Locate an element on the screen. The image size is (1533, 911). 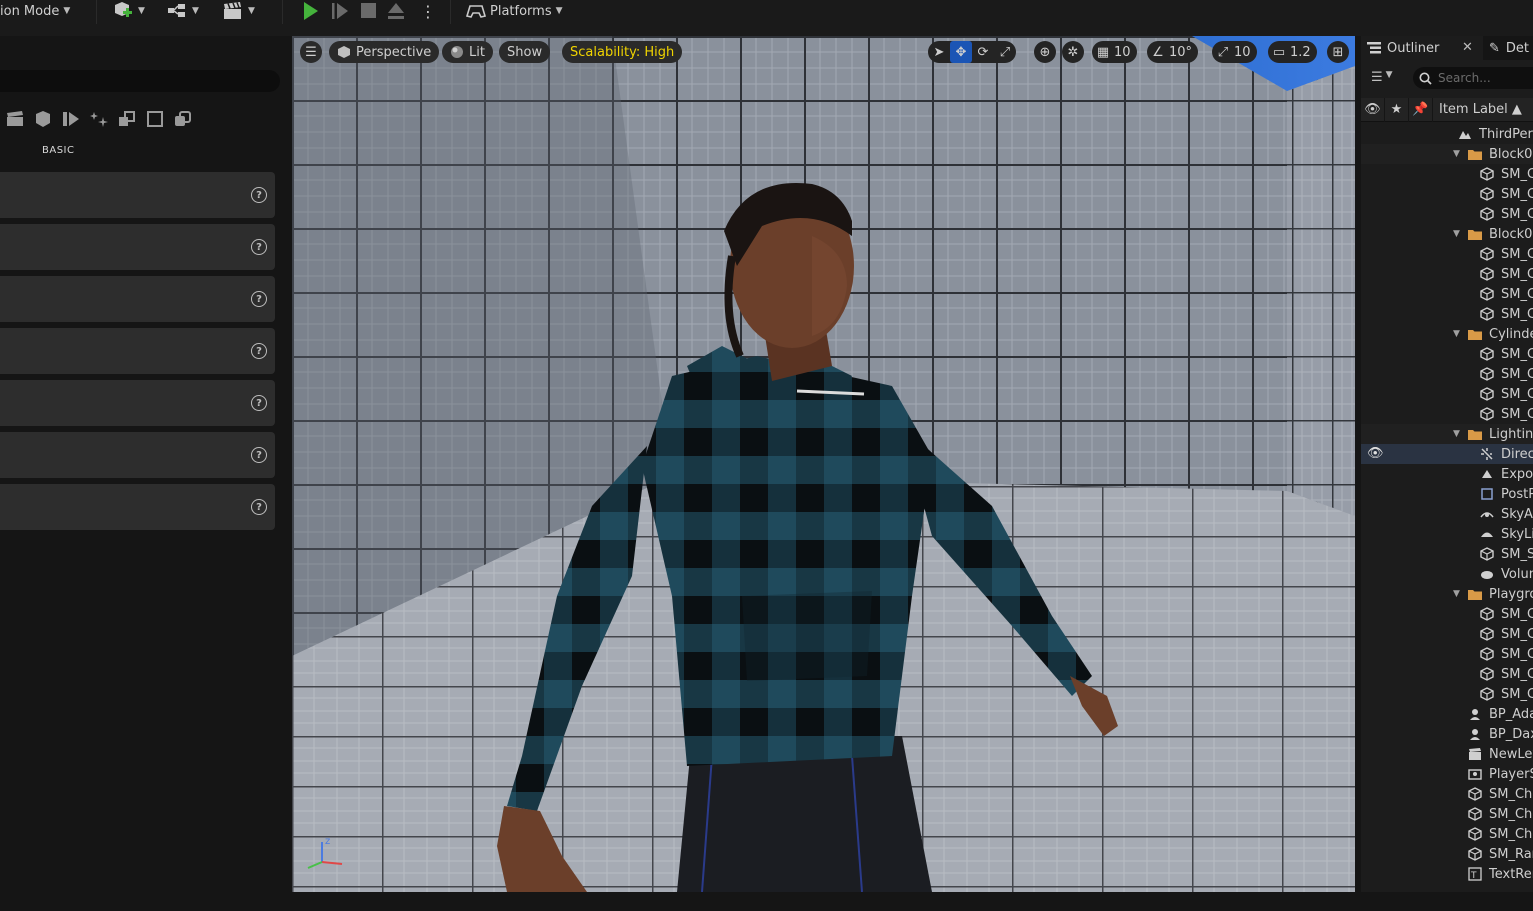
outliner-item-row: 👁 Direc is located at coordinates (1447, 454).